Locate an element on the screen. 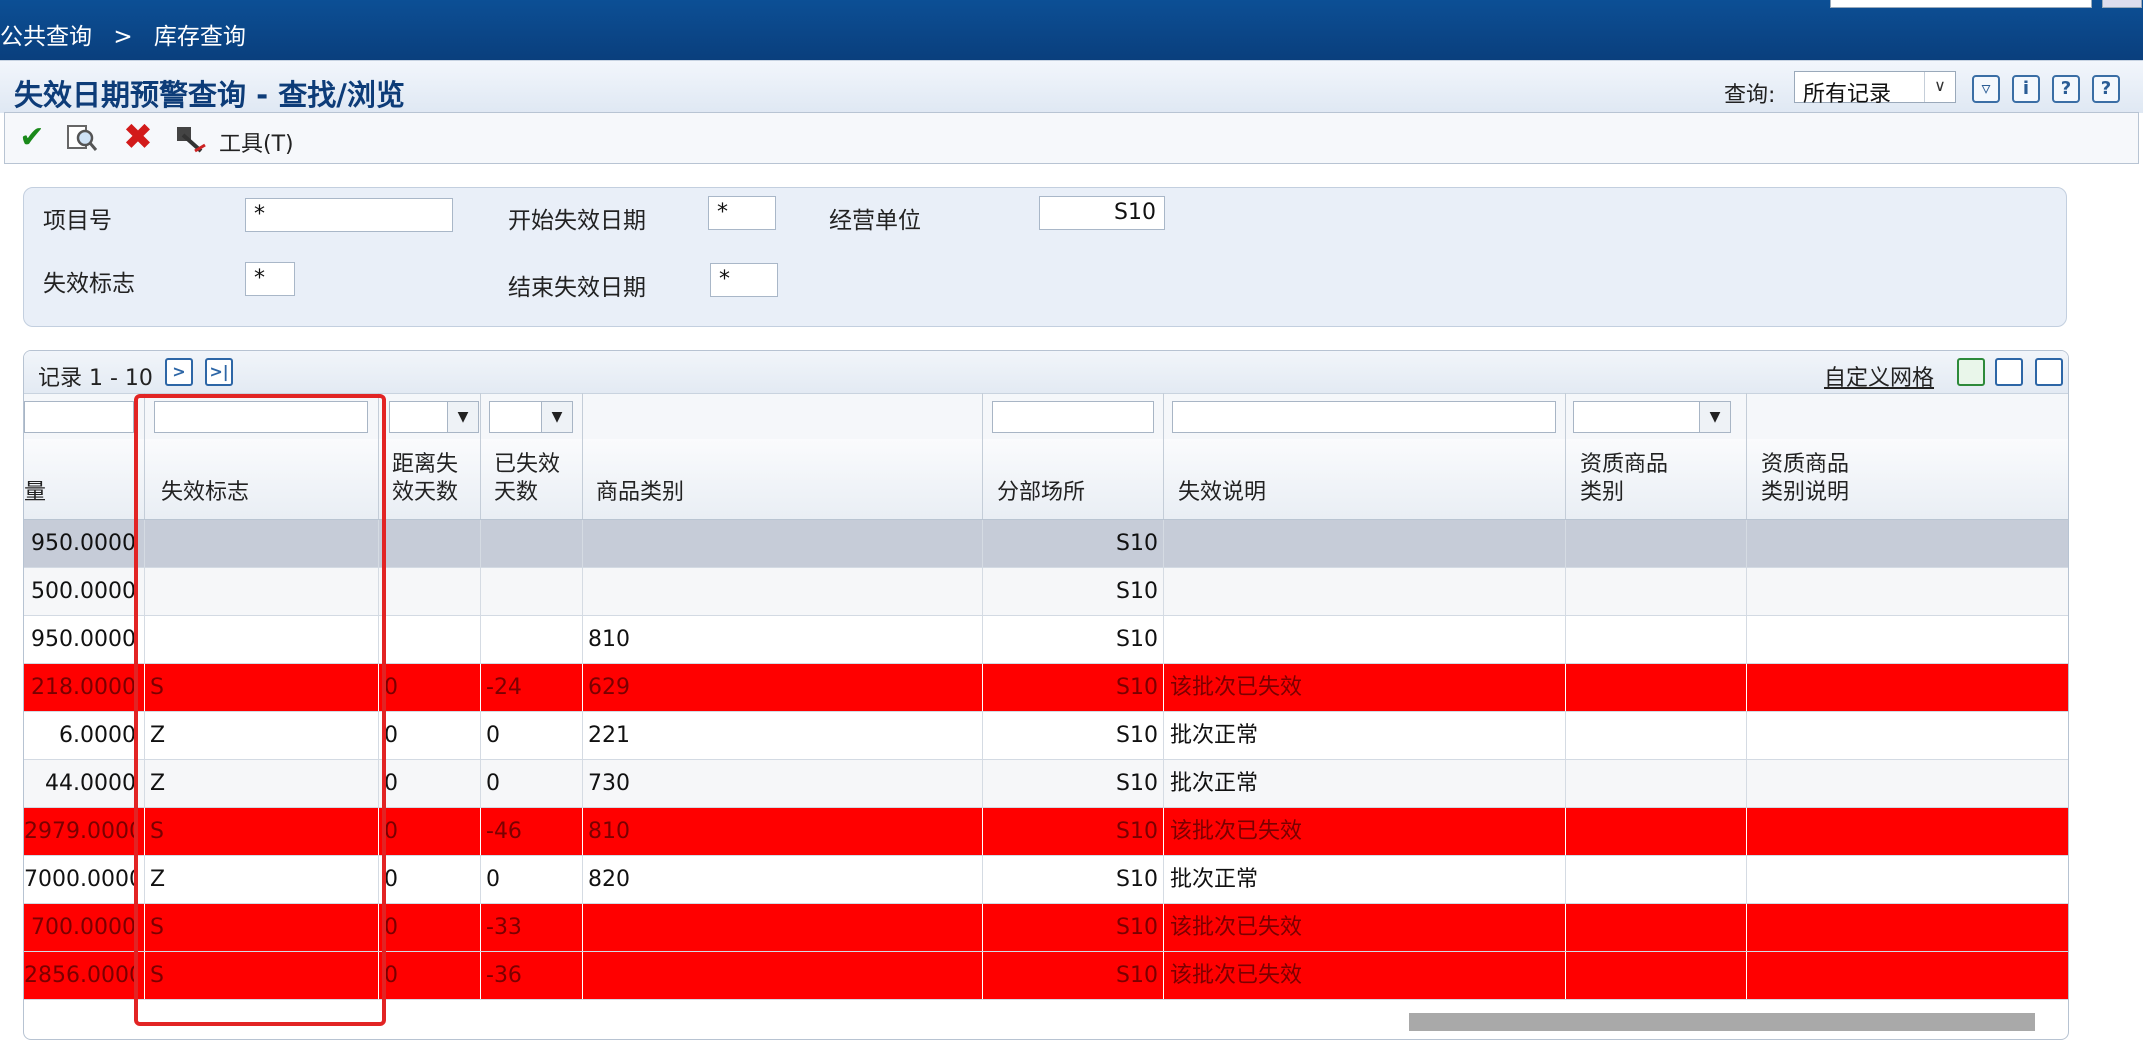 This screenshot has width=2143, height=1050. col-header-branch: 分部场所 is located at coordinates (1041, 493).